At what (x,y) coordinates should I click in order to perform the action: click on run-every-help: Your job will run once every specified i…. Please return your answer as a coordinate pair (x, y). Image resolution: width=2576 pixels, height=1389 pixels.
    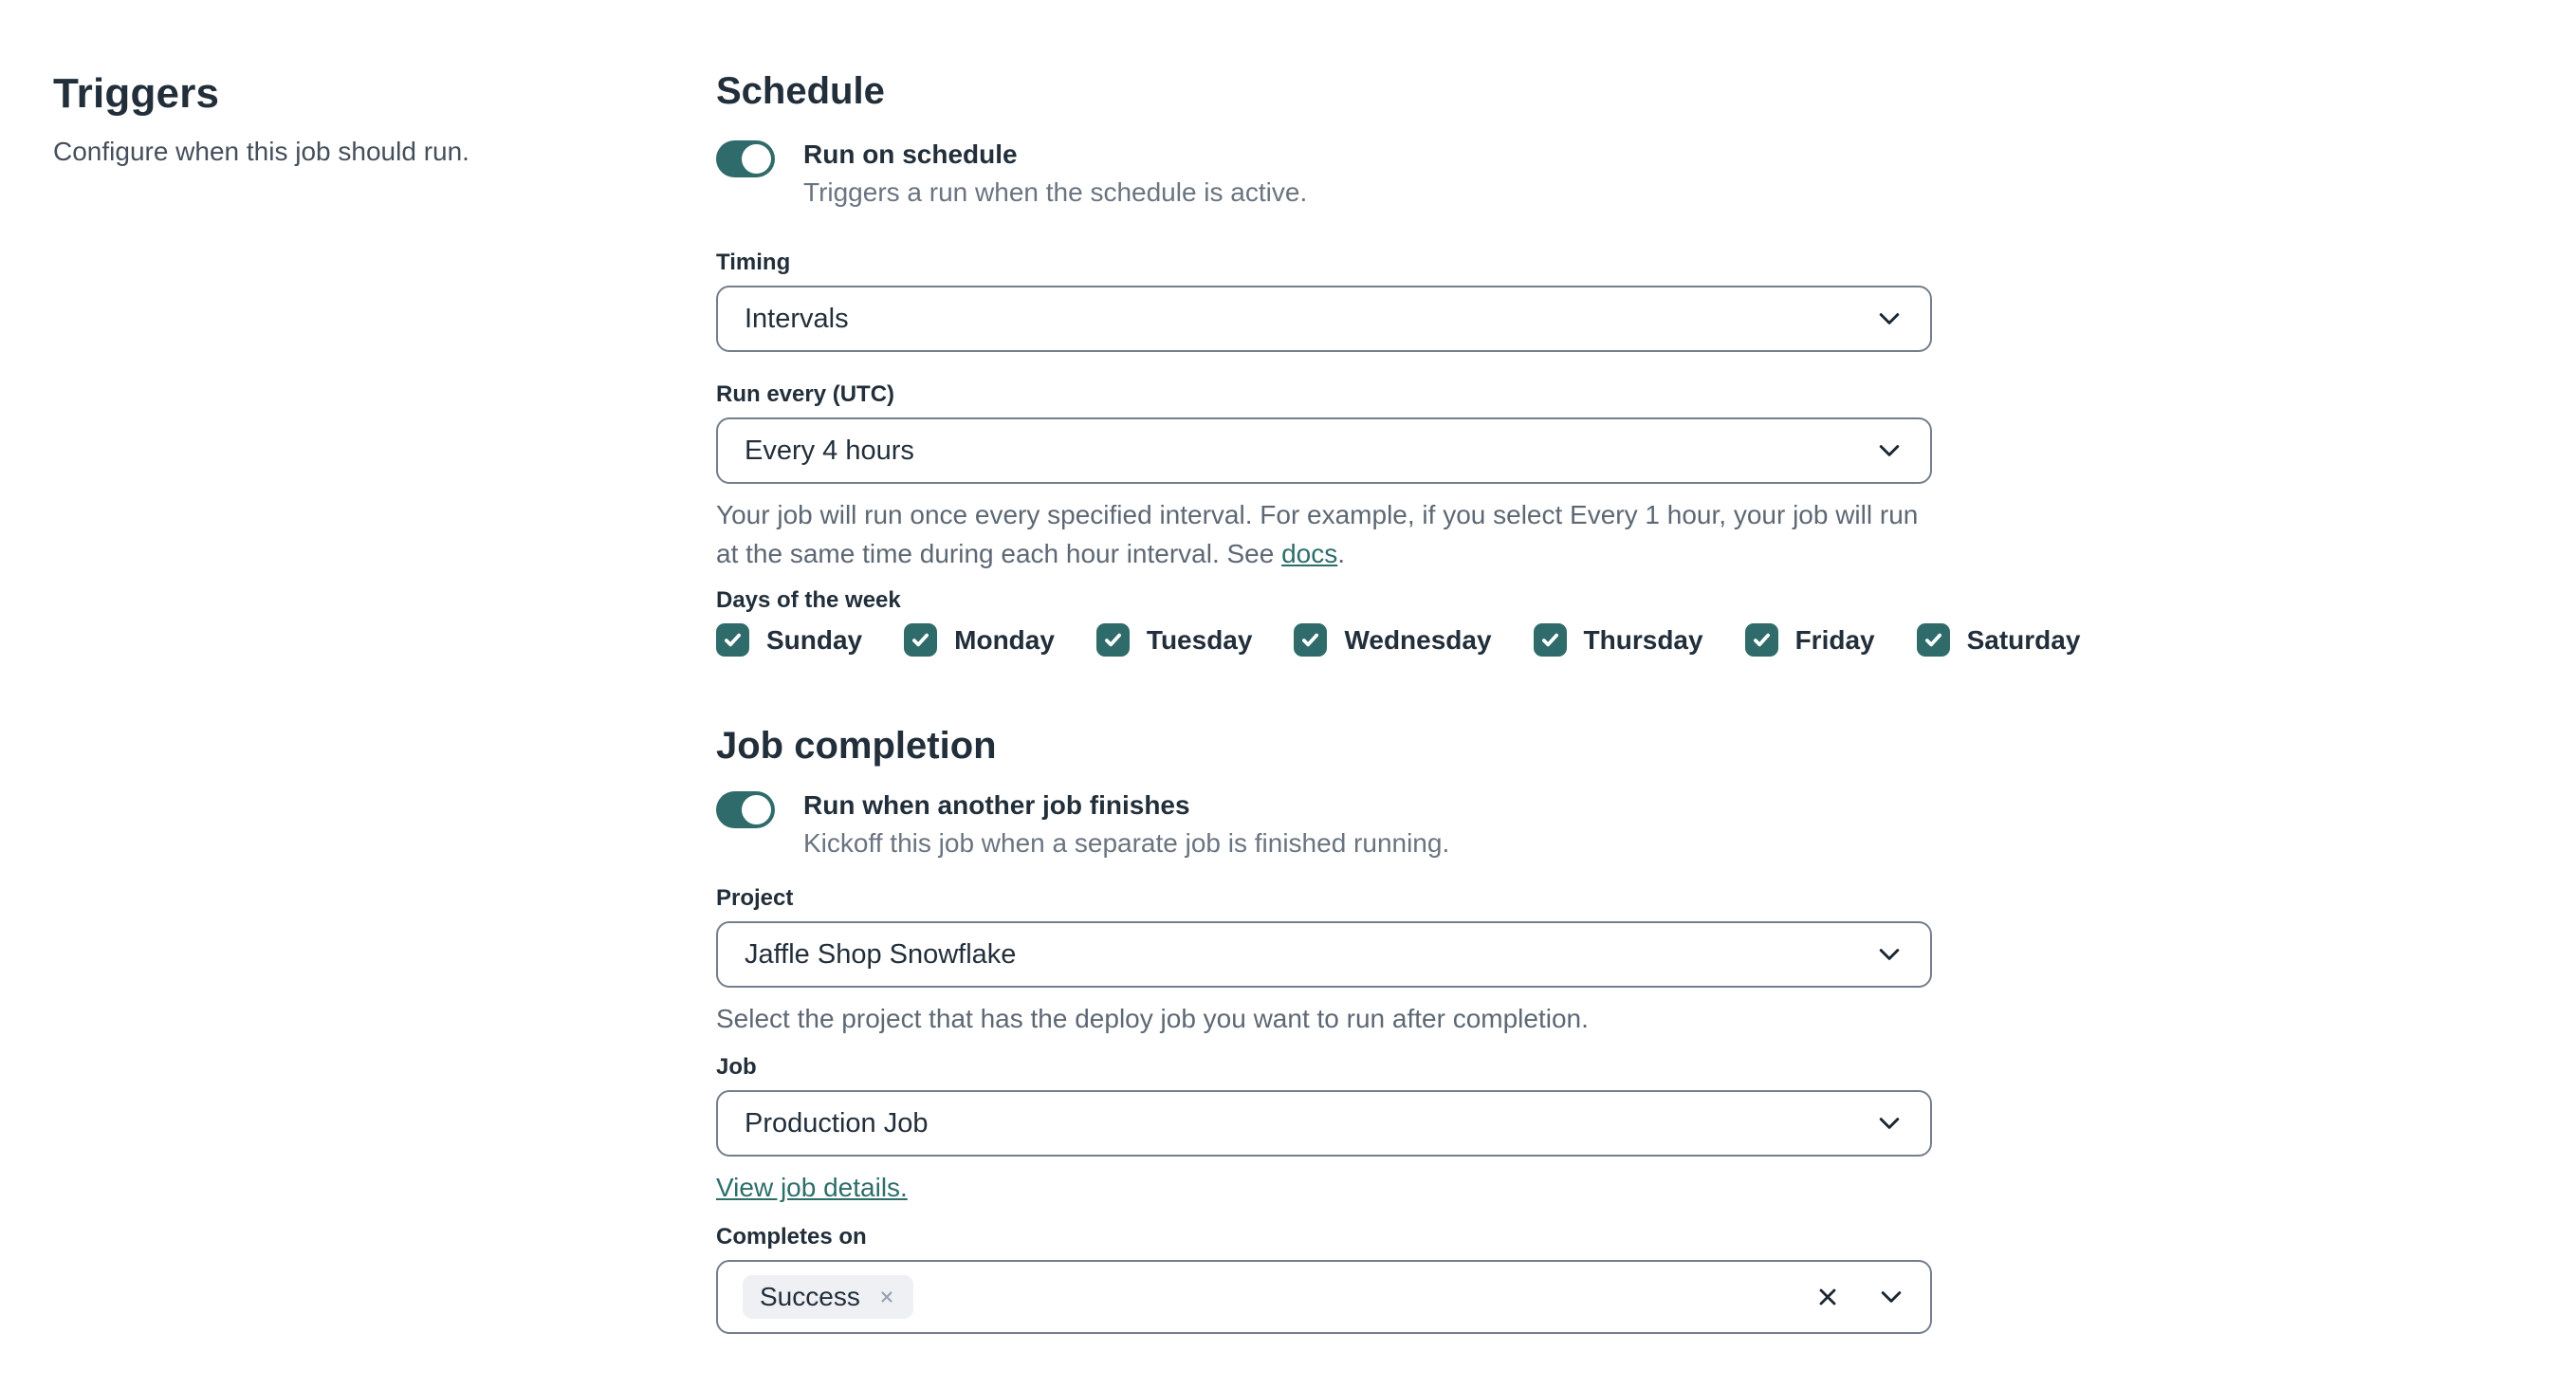
    Looking at the image, I should click on (1324, 534).